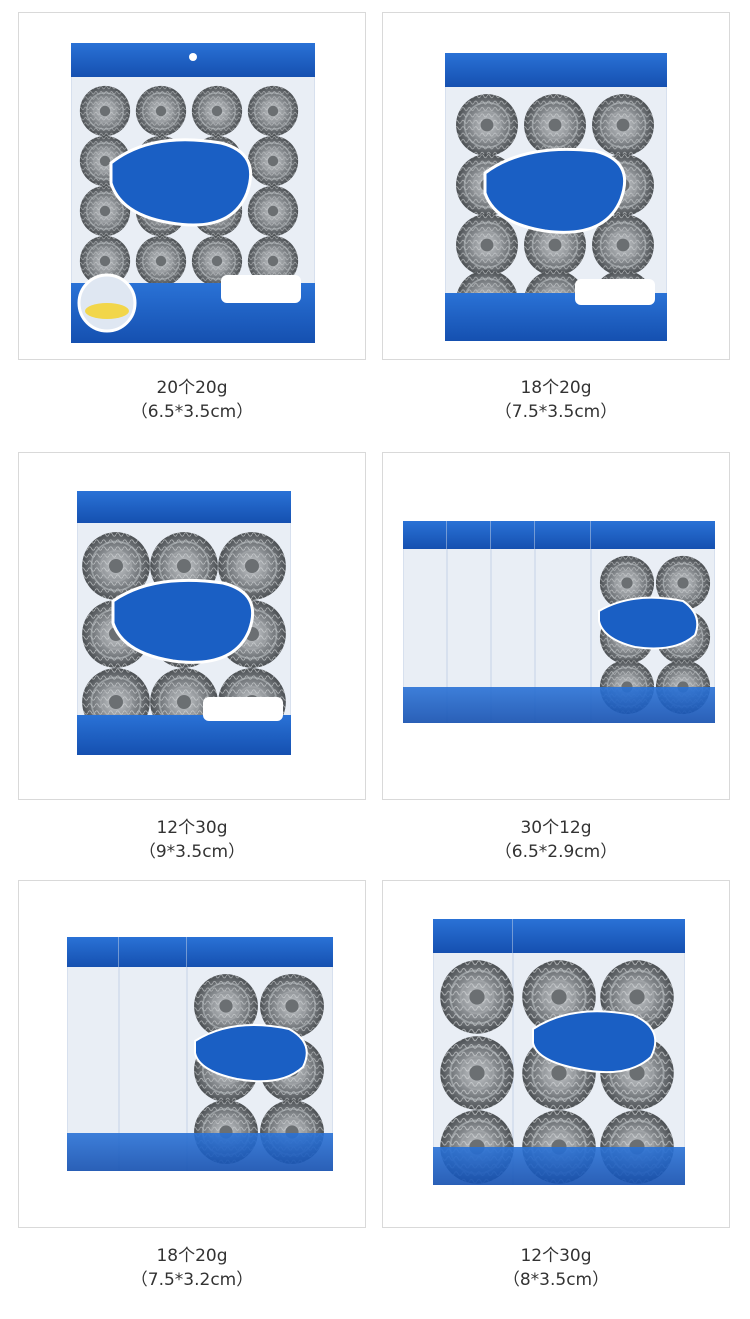  What do you see at coordinates (556, 852) in the screenshot?
I see `variant-size: （6.5*2.9cm）` at bounding box center [556, 852].